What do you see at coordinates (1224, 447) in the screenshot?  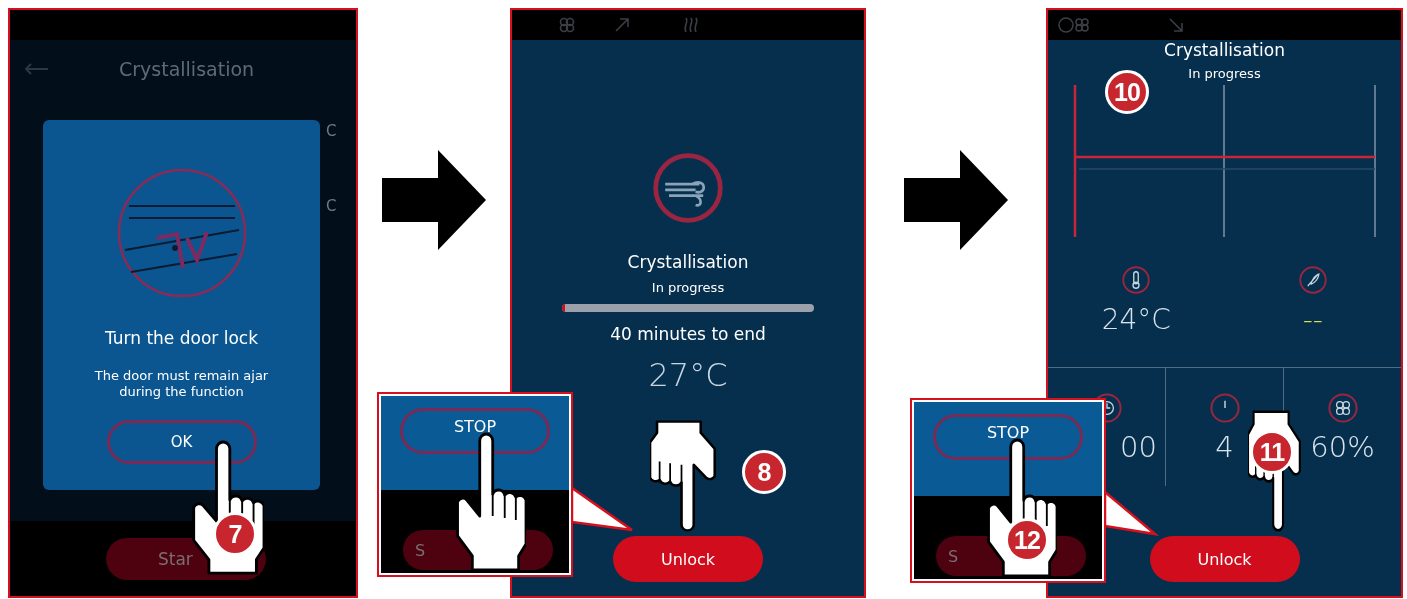 I see `setting-value: 4` at bounding box center [1224, 447].